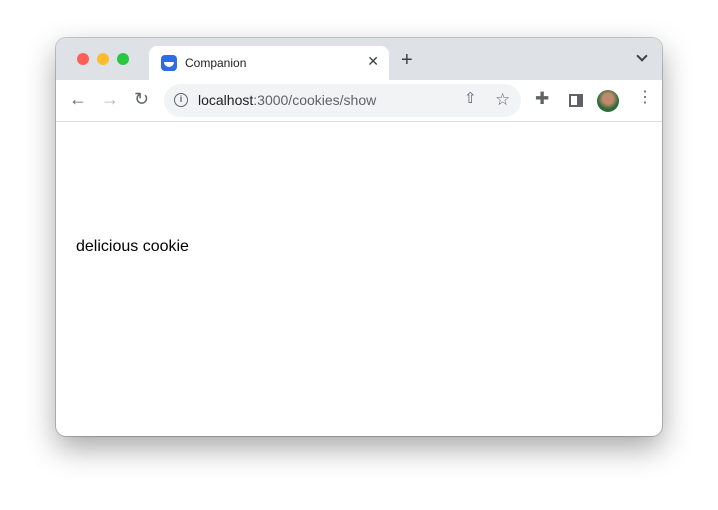 The height and width of the screenshot is (510, 718). Describe the element at coordinates (141, 99) in the screenshot. I see `reload-icon: ↻` at that location.